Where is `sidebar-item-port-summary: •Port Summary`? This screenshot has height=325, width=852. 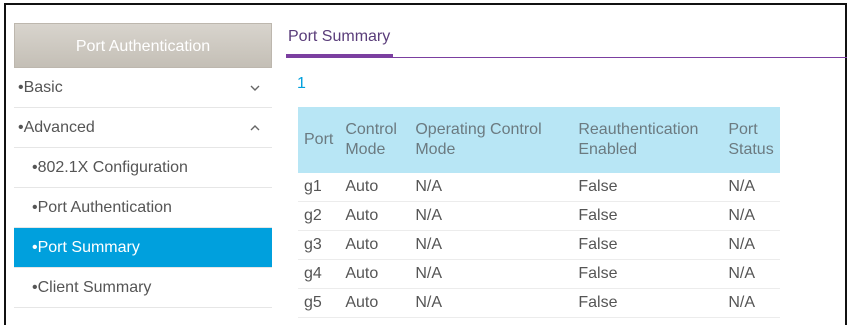
sidebar-item-port-summary: •Port Summary is located at coordinates (143, 248).